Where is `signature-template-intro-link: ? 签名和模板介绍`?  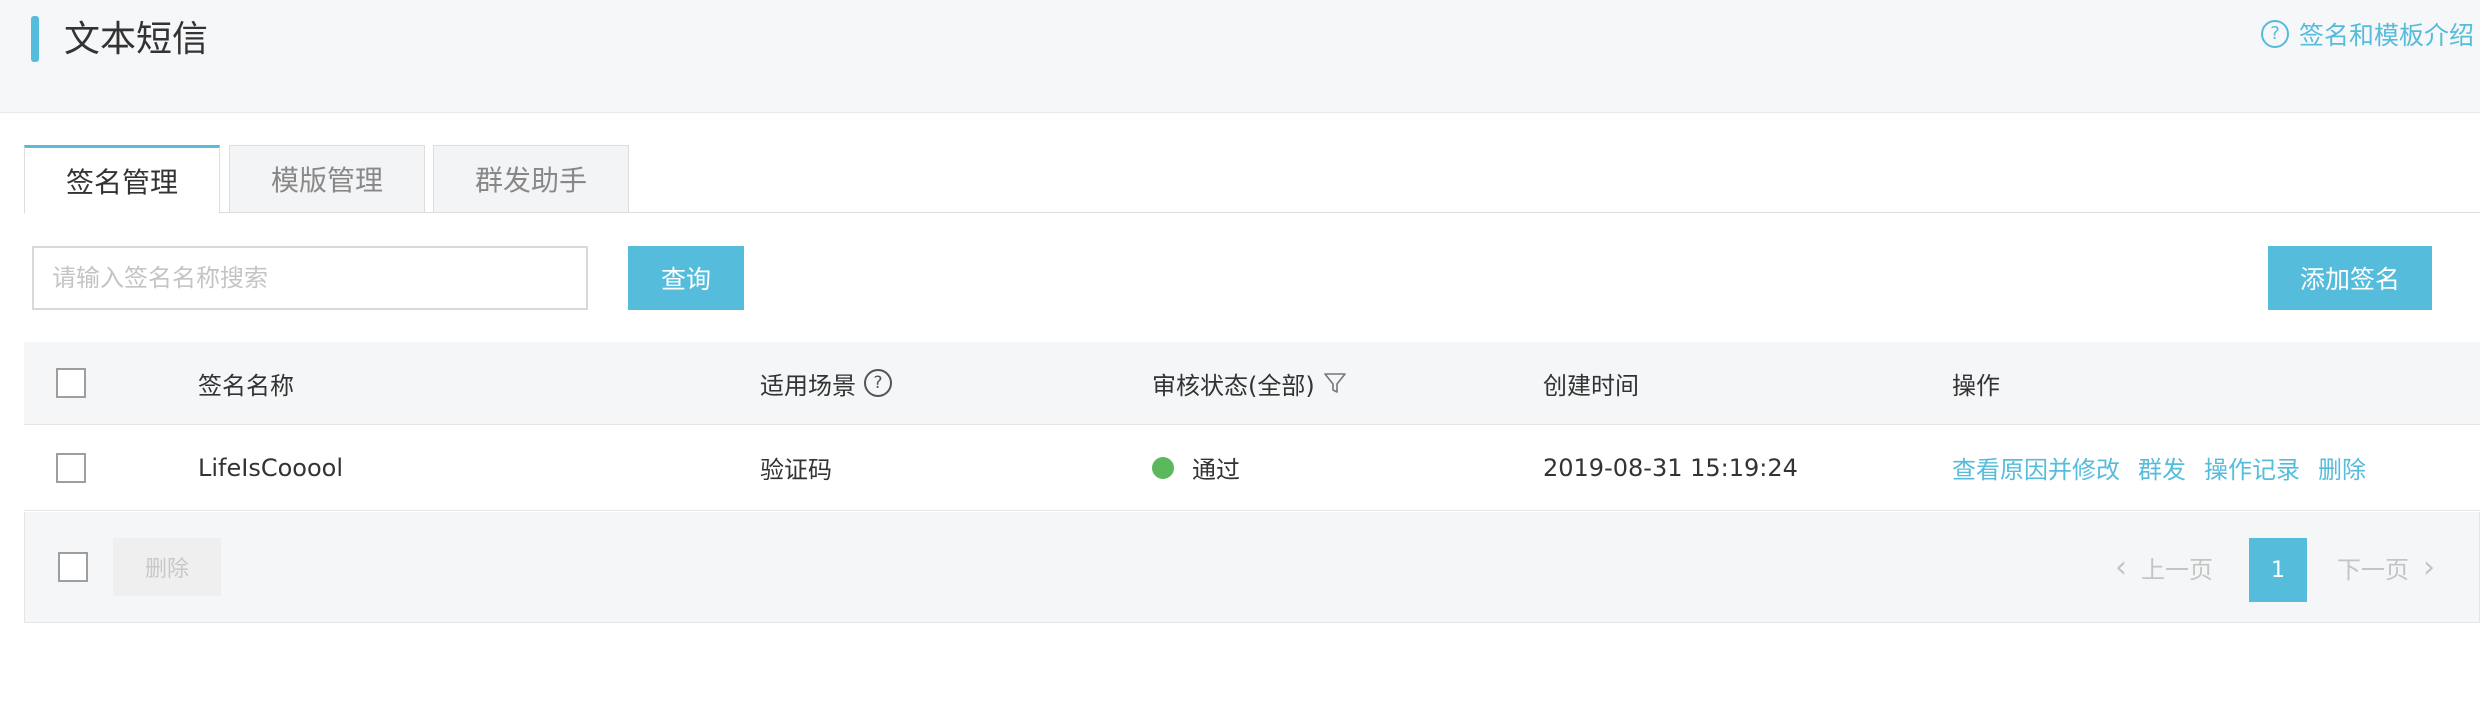 signature-template-intro-link: ? 签名和模板介绍 is located at coordinates (2367, 34).